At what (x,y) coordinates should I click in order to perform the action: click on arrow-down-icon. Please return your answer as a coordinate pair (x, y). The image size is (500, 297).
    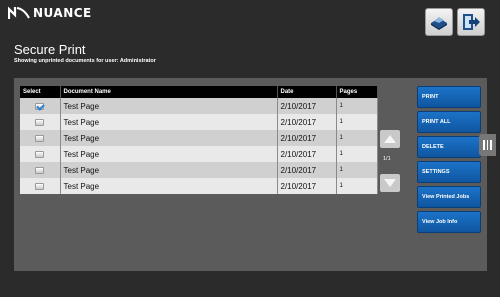
    Looking at the image, I should click on (390, 183).